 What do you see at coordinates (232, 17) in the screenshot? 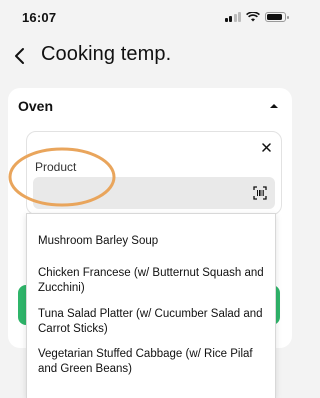
I see `signal-icon` at bounding box center [232, 17].